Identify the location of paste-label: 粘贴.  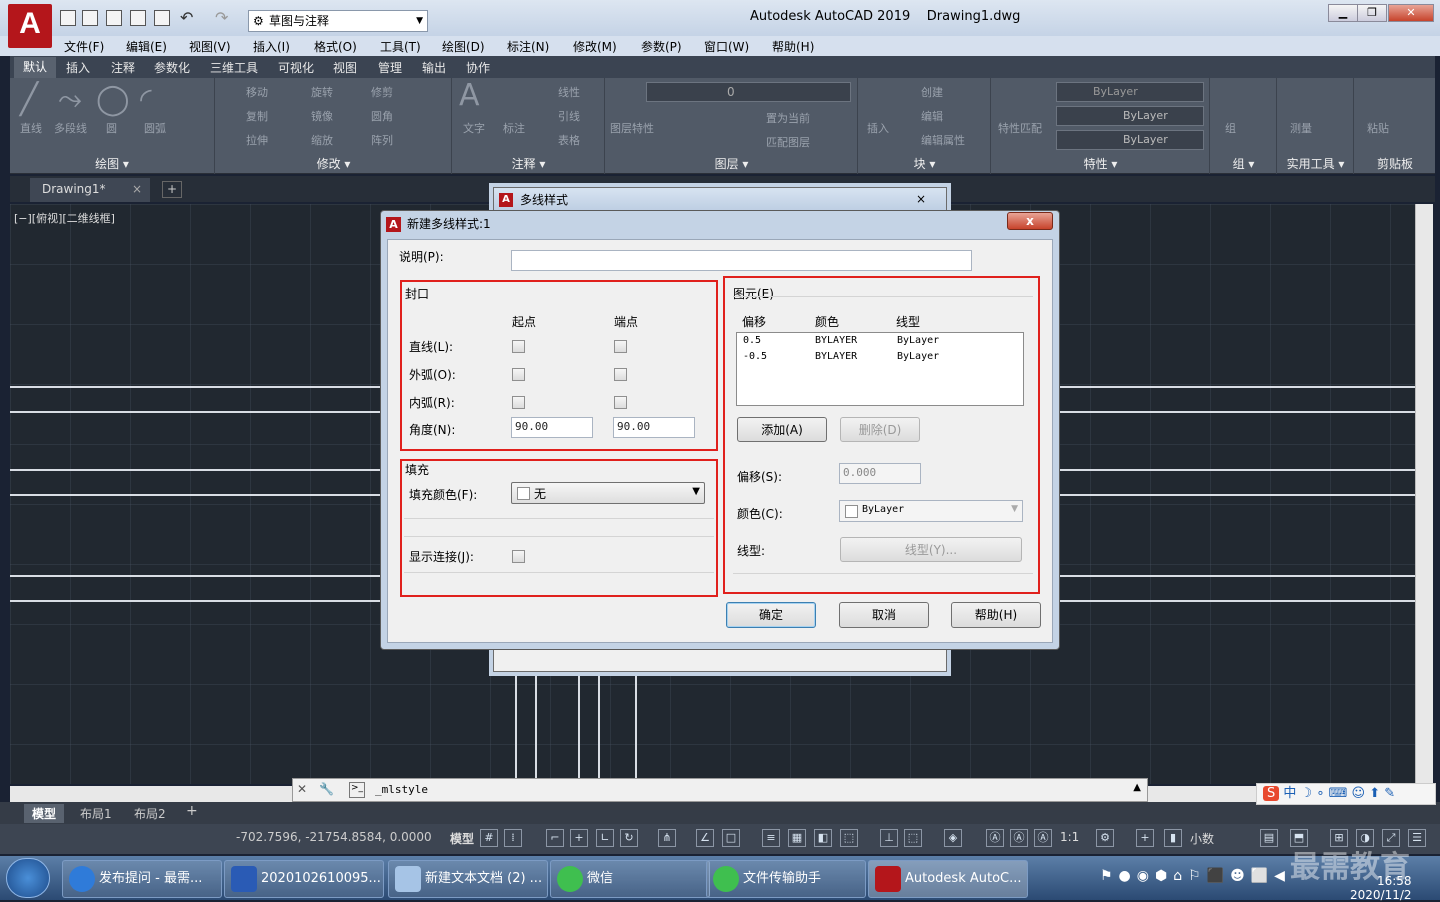
(1378, 128).